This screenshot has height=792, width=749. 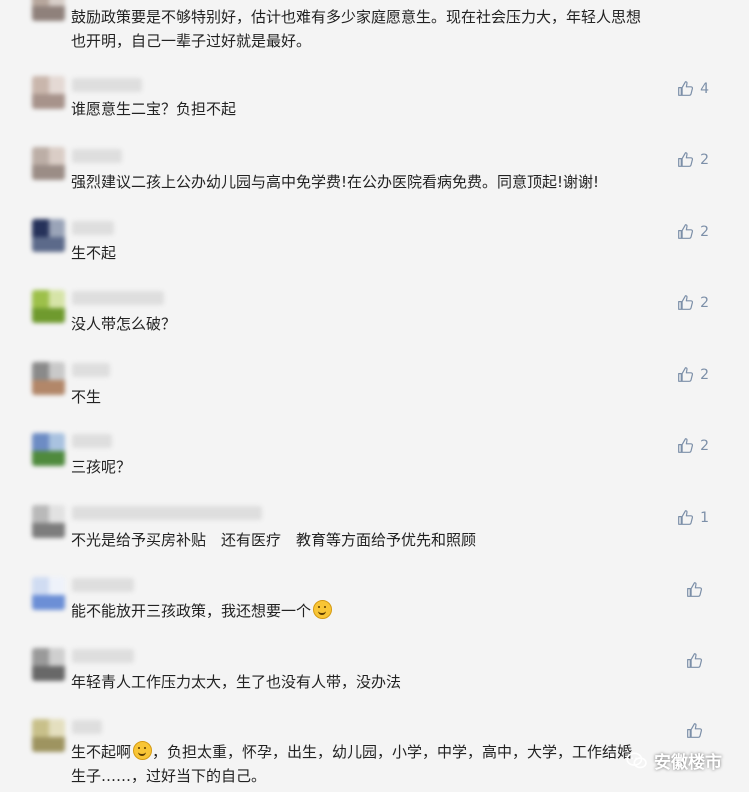 I want to click on comment-text-content: 能不能放开三孩政策，我还想要一个, so click(x=191, y=611).